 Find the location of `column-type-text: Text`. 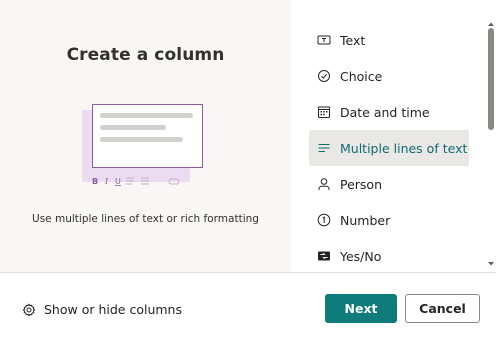

column-type-text: Text is located at coordinates (389, 40).